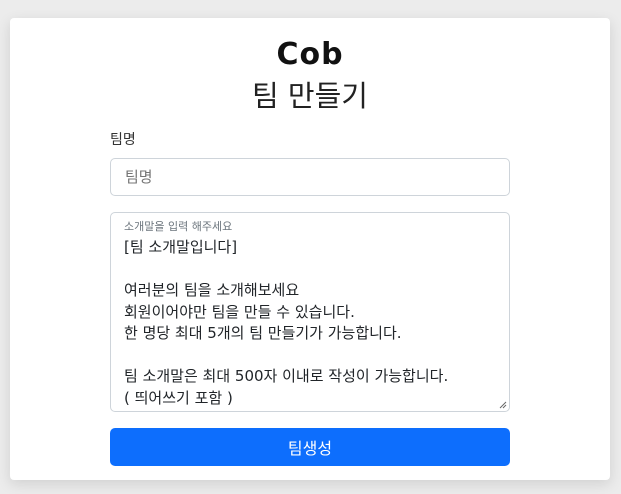  I want to click on resize-grip-icon, so click(503, 405).